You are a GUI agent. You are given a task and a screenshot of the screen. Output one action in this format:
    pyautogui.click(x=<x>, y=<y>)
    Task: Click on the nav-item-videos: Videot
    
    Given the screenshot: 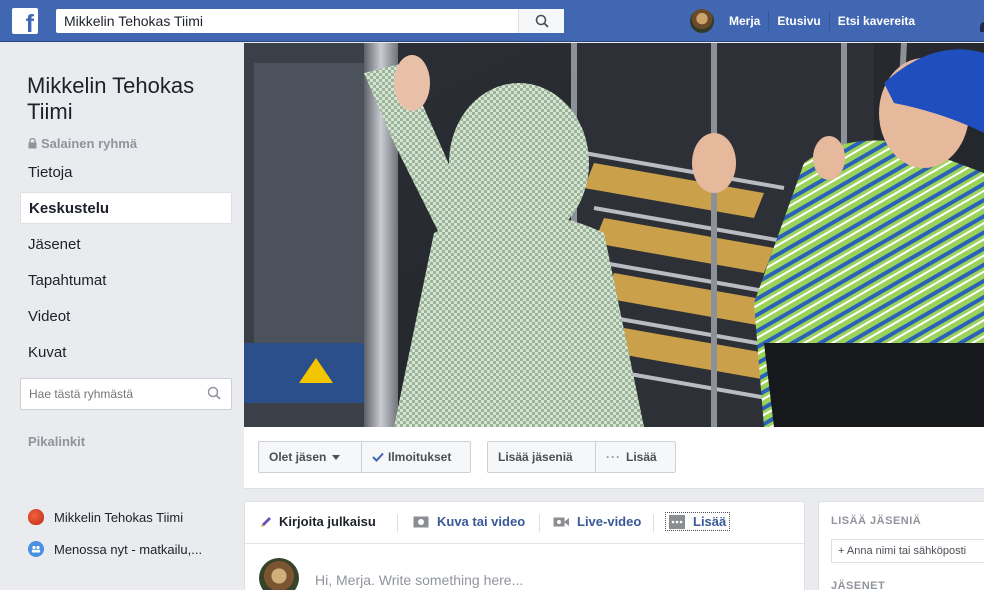 What is the action you would take?
    pyautogui.click(x=126, y=316)
    